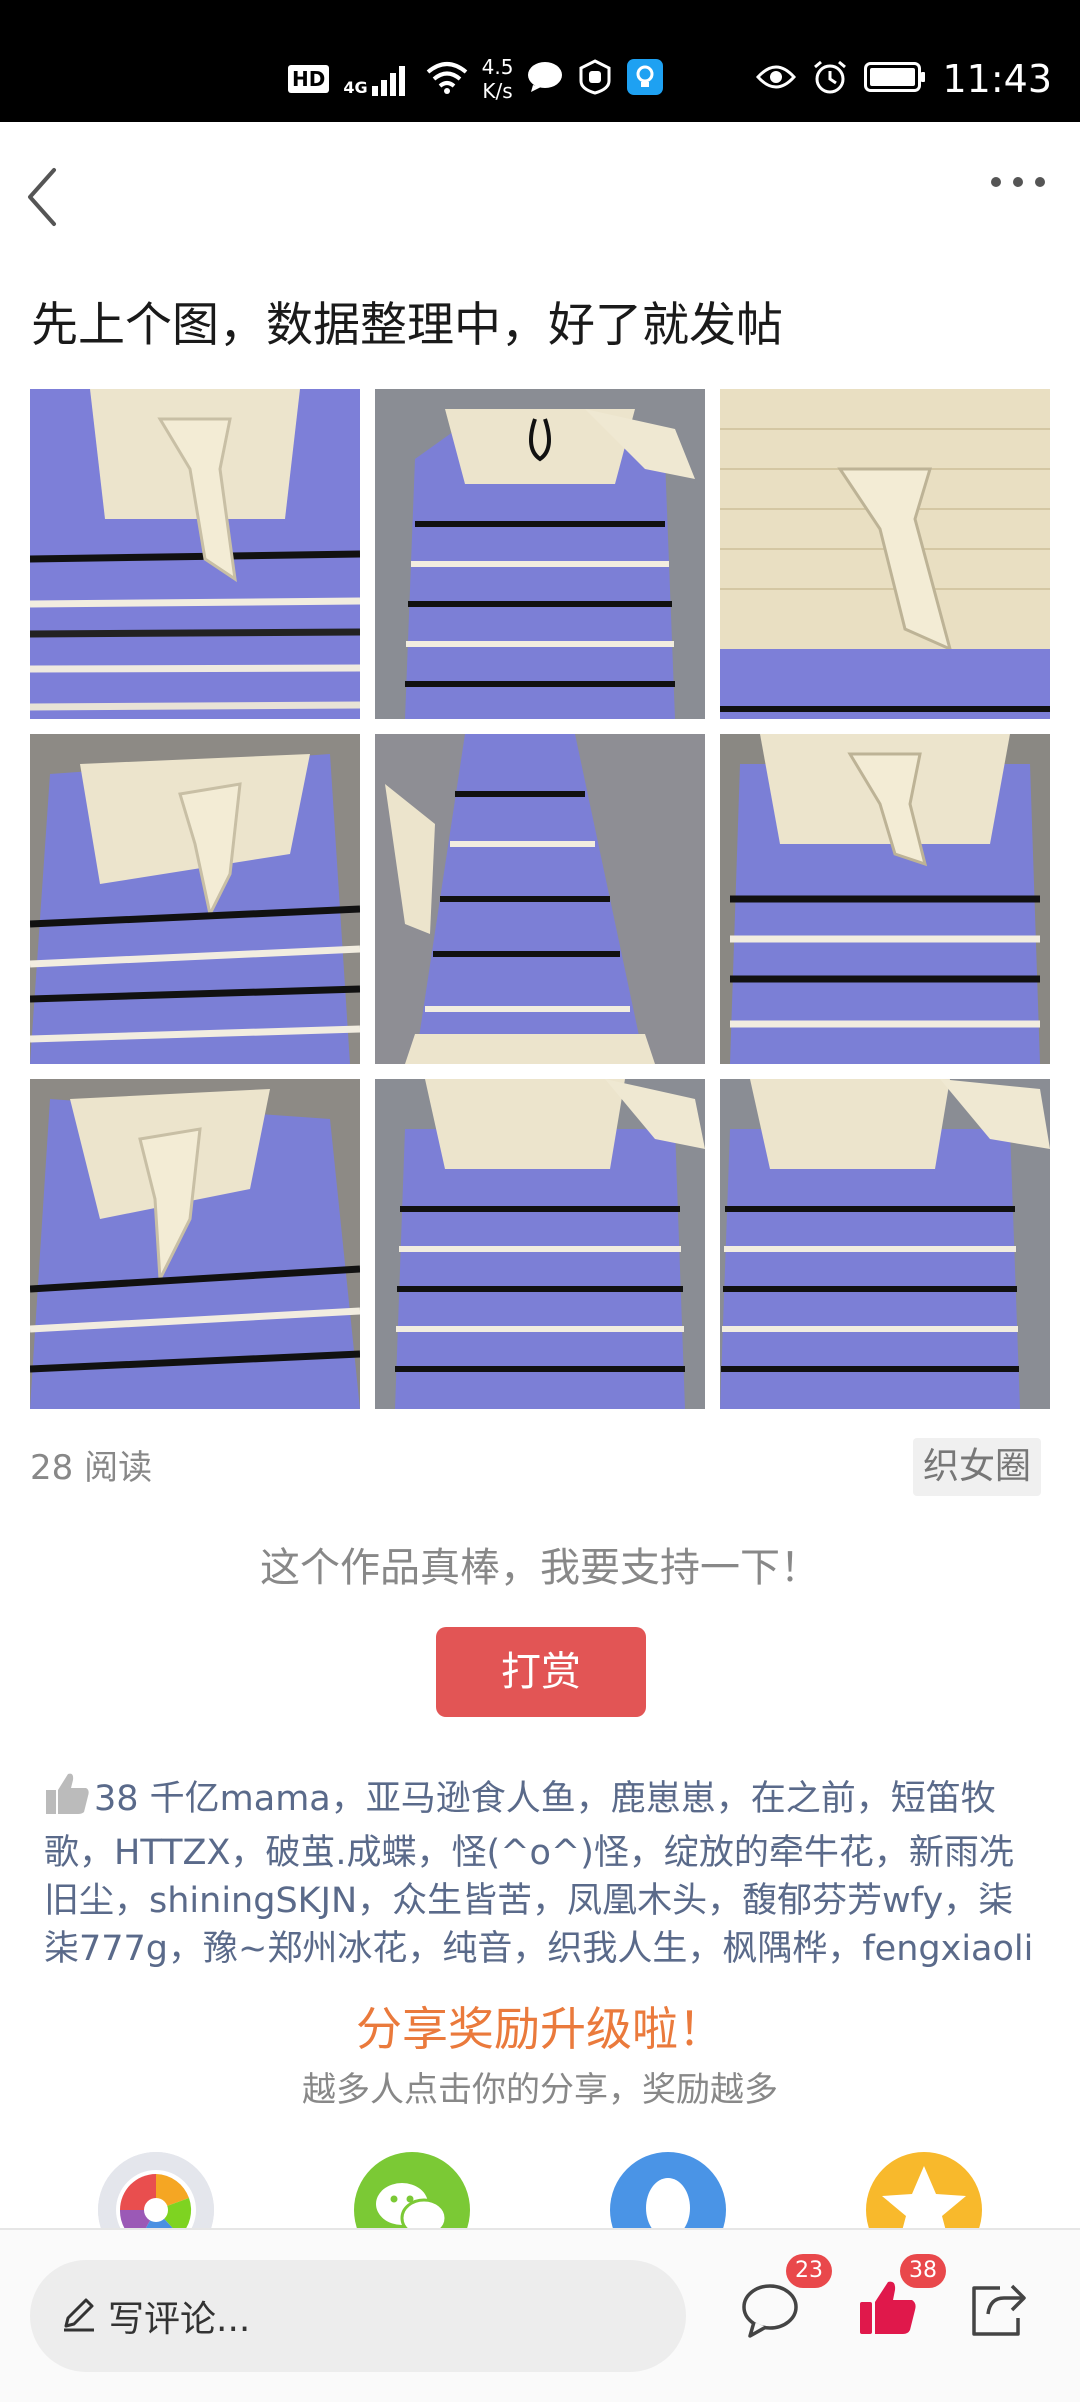 This screenshot has width=1080, height=2402. Describe the element at coordinates (809, 2271) in the screenshot. I see `comment-count-badge: 23` at that location.